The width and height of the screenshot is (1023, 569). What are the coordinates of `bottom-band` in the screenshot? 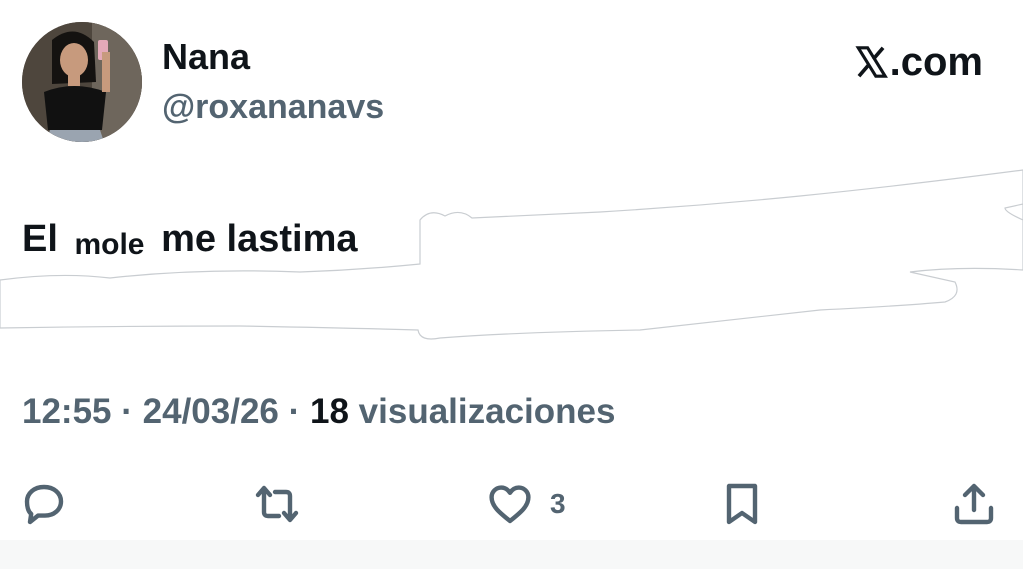 It's located at (511, 554).